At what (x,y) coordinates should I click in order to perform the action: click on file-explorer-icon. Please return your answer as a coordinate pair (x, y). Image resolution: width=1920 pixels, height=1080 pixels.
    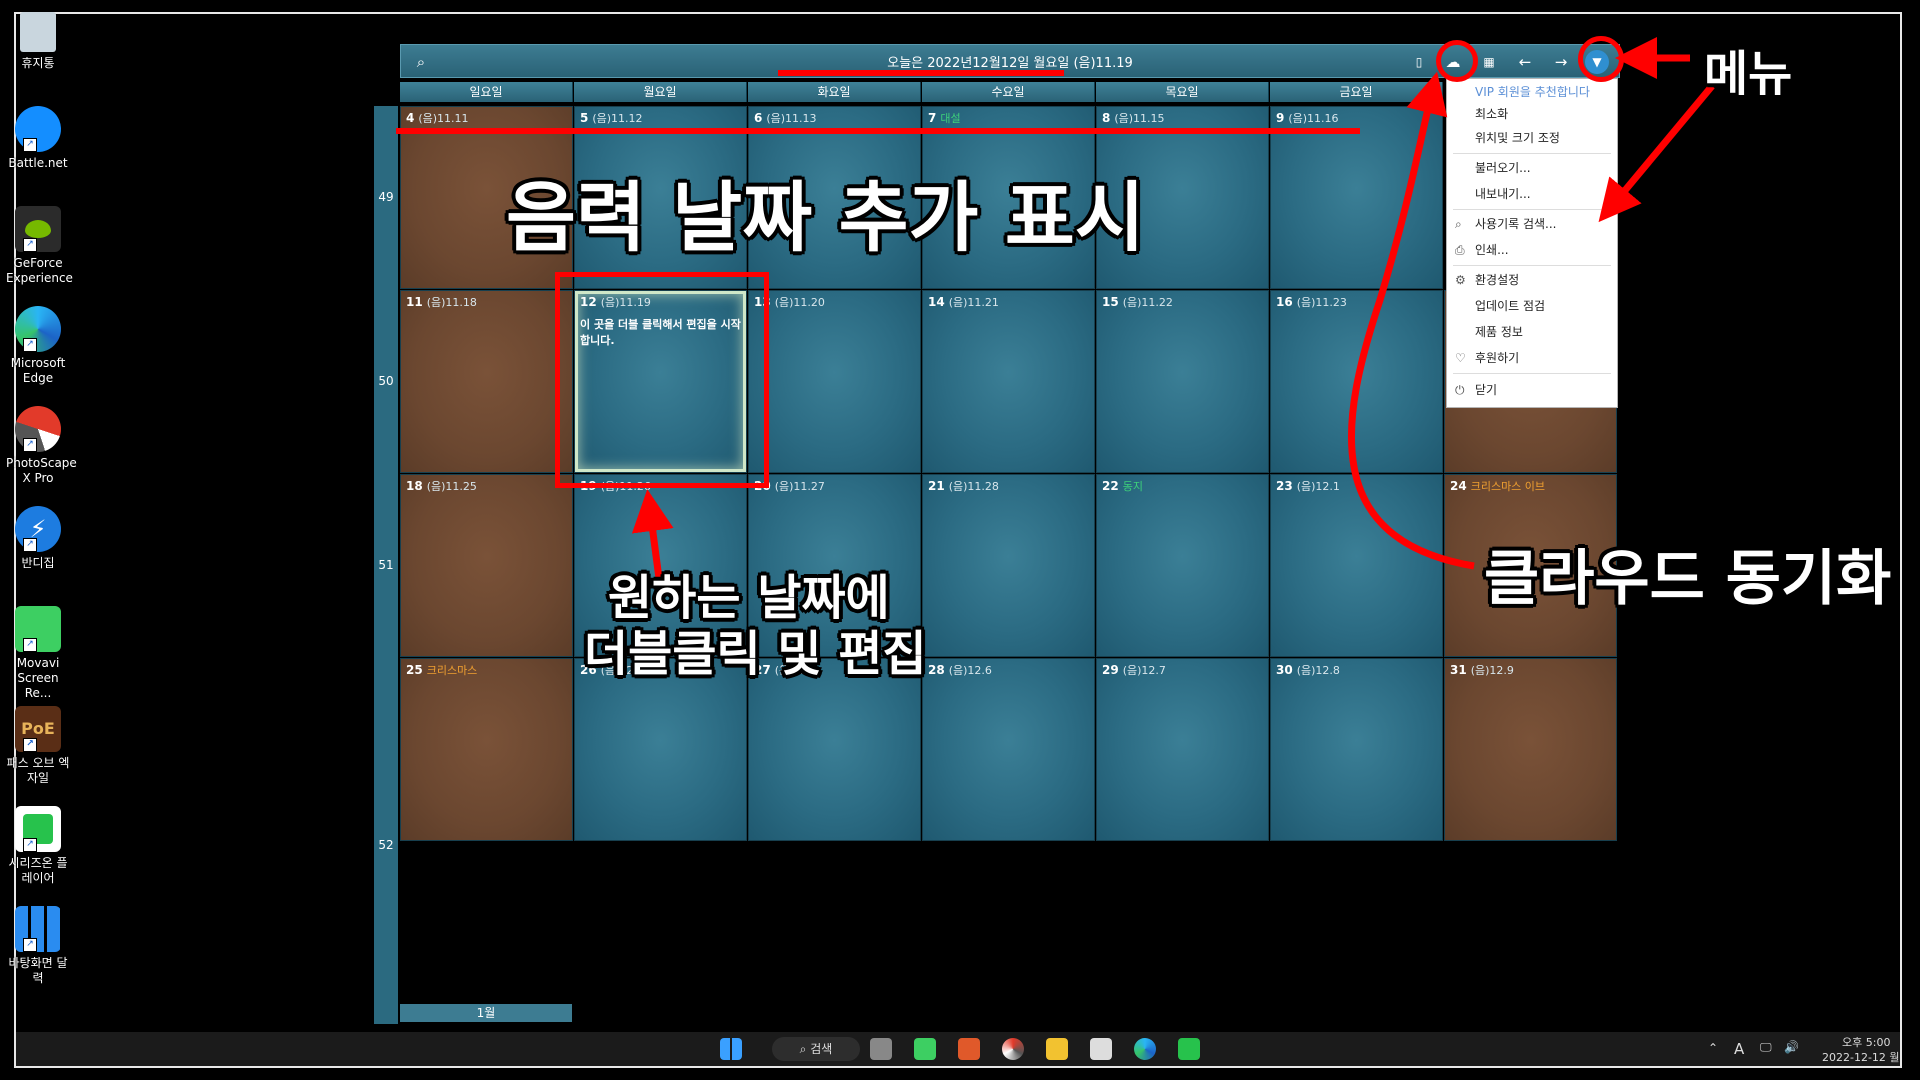
    Looking at the image, I should click on (1057, 1049).